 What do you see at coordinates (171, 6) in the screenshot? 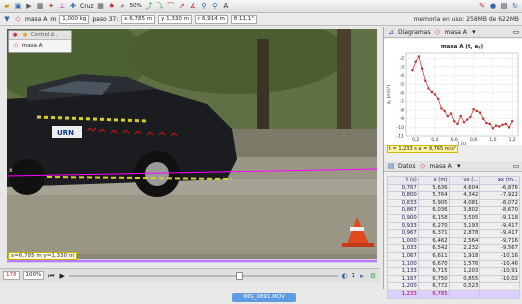
I see `arc-icon: ⌒` at bounding box center [171, 6].